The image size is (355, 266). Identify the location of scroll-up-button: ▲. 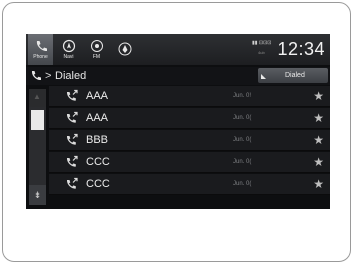
(37, 98).